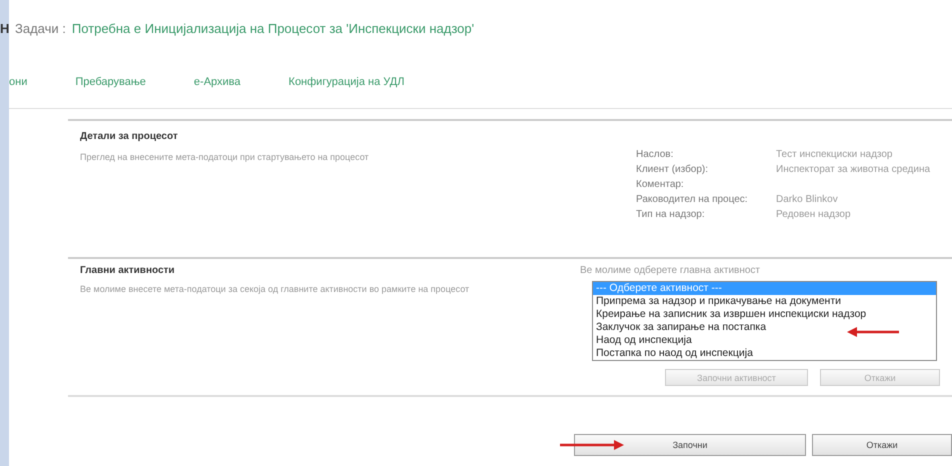 This screenshot has height=466, width=952. I want to click on field-value: Инспекторат за животна средина, so click(854, 170).